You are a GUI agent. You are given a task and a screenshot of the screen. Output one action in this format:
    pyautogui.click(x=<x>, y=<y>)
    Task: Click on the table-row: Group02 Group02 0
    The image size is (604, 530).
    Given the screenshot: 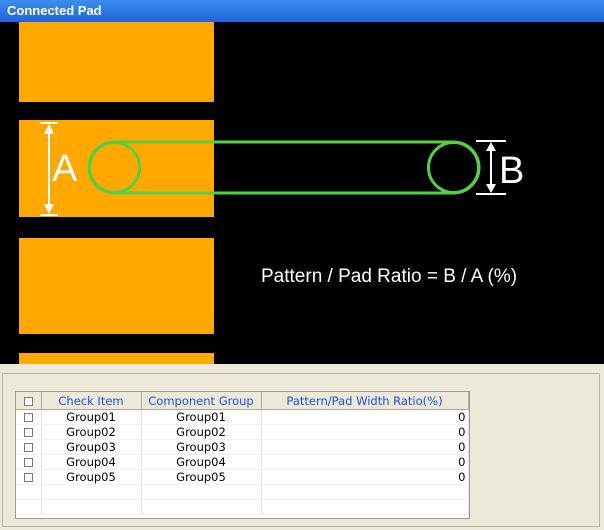 What is the action you would take?
    pyautogui.click(x=242, y=432)
    